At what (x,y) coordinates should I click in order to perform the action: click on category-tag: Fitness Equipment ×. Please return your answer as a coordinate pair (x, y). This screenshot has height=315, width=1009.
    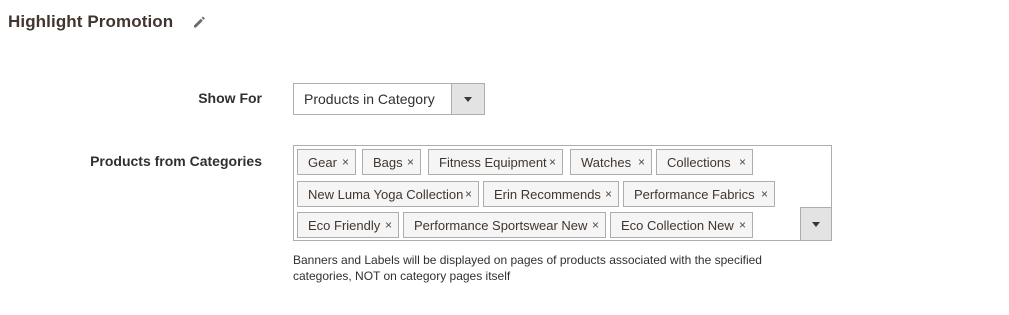
    Looking at the image, I should click on (495, 162).